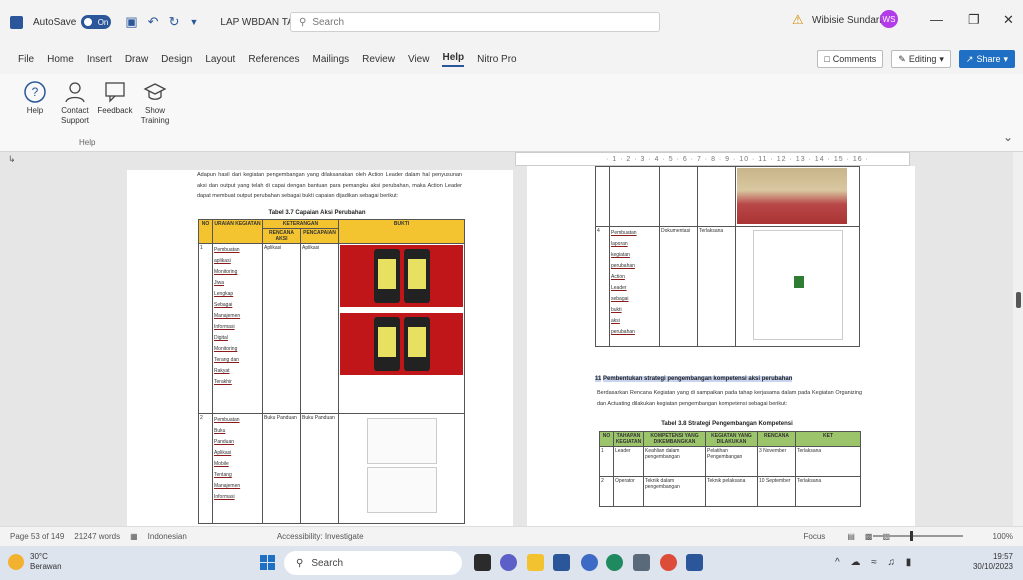 This screenshot has height=580, width=1023. What do you see at coordinates (589, 562) in the screenshot?
I see `edge-icon` at bounding box center [589, 562].